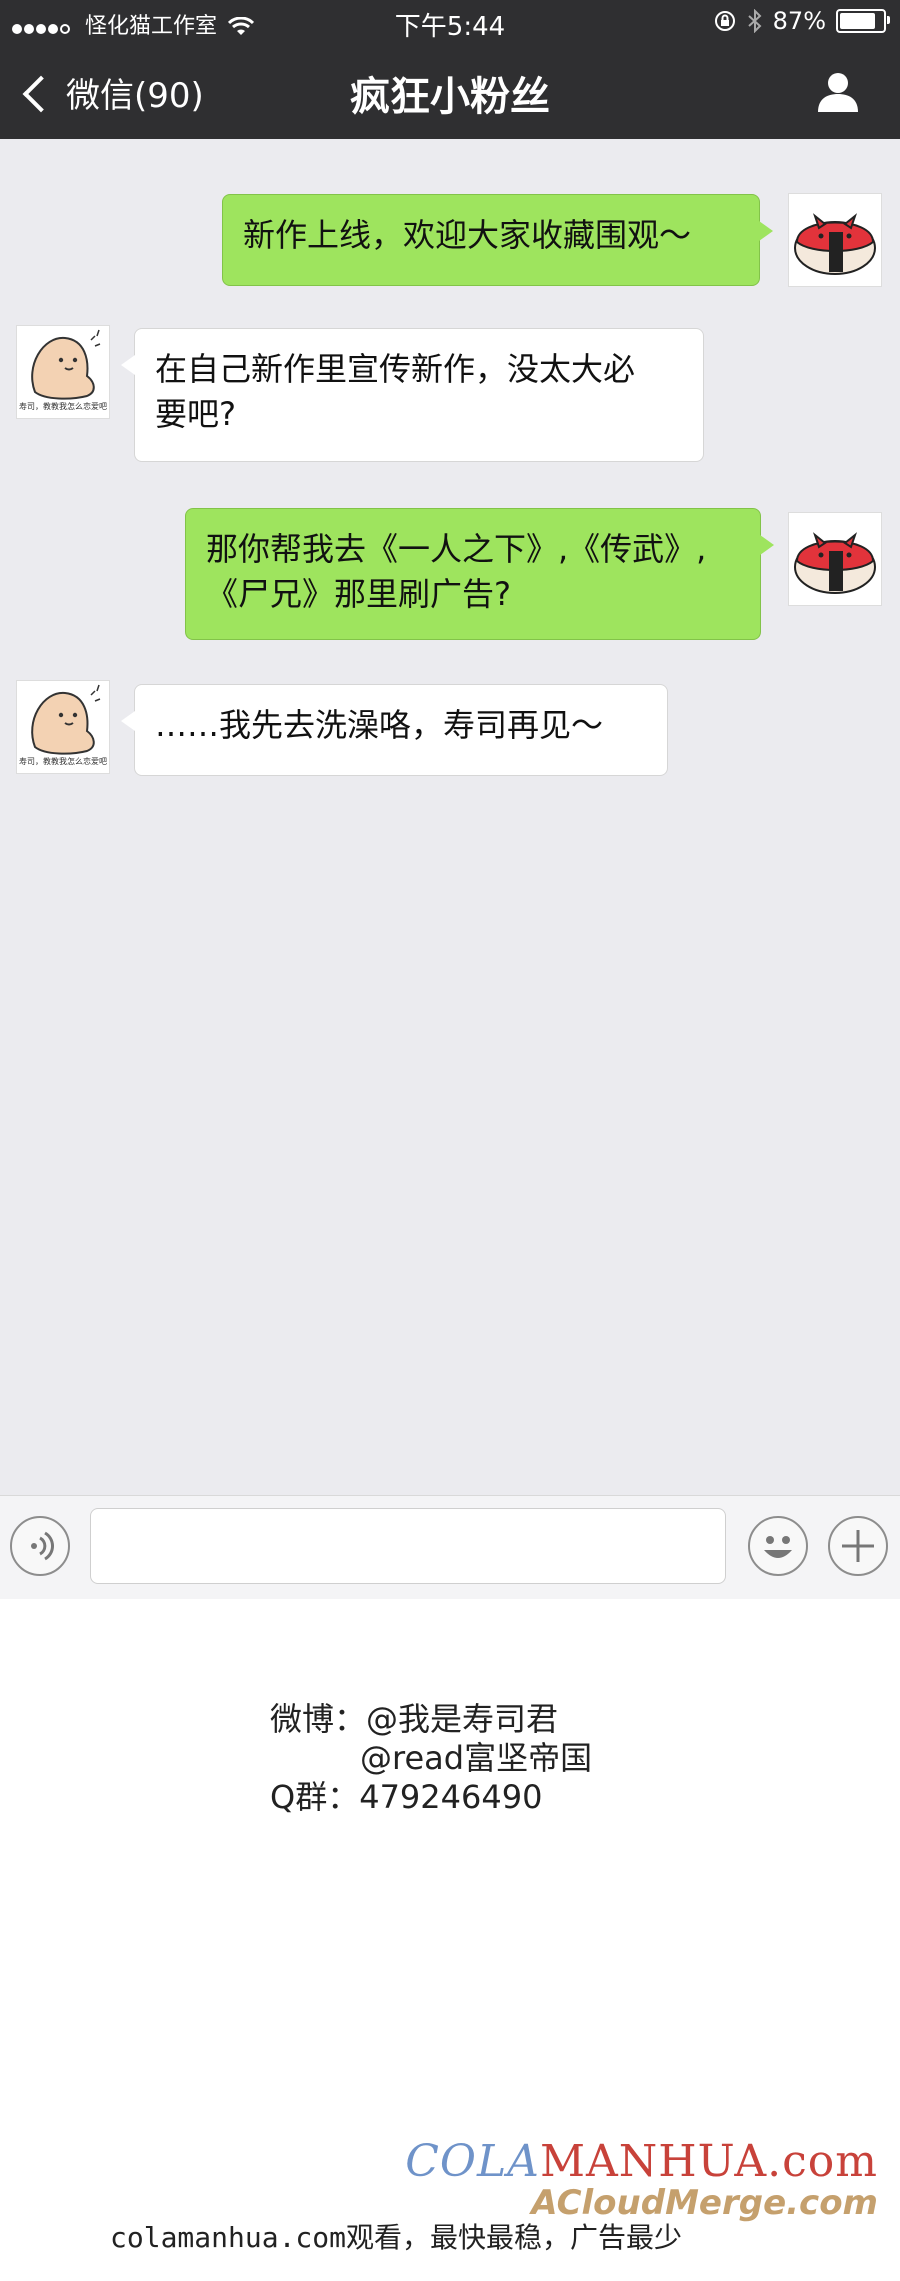  What do you see at coordinates (754, 21) in the screenshot?
I see `bluetooth-icon` at bounding box center [754, 21].